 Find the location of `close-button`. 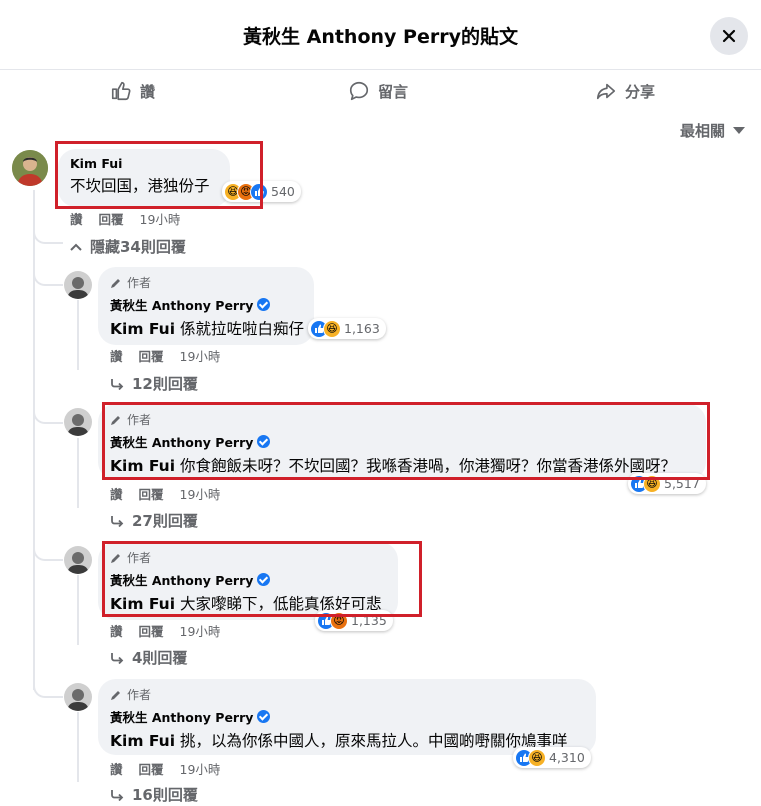

close-button is located at coordinates (729, 36).